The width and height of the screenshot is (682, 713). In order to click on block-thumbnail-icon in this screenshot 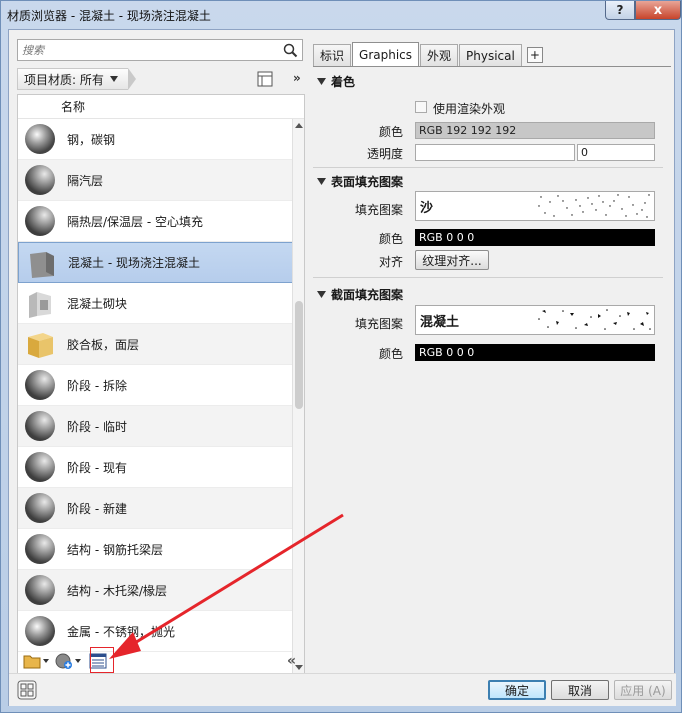, I will do `click(40, 303)`.